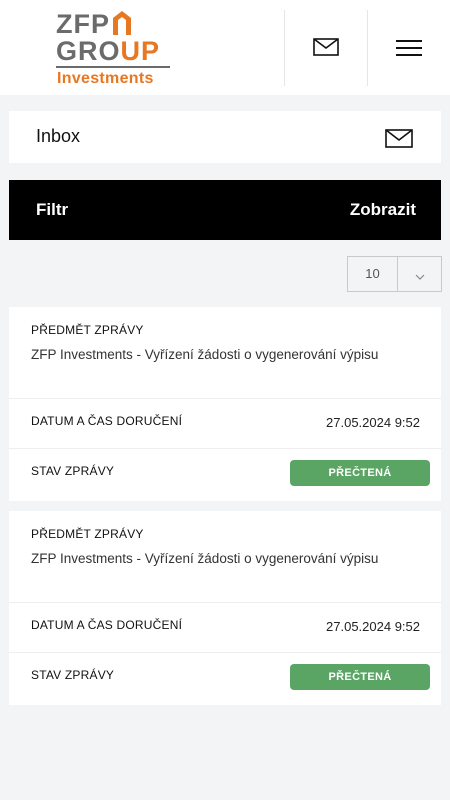 The height and width of the screenshot is (800, 450). Describe the element at coordinates (225, 210) in the screenshot. I see `filter-bar: Filtr Zobrazit` at that location.